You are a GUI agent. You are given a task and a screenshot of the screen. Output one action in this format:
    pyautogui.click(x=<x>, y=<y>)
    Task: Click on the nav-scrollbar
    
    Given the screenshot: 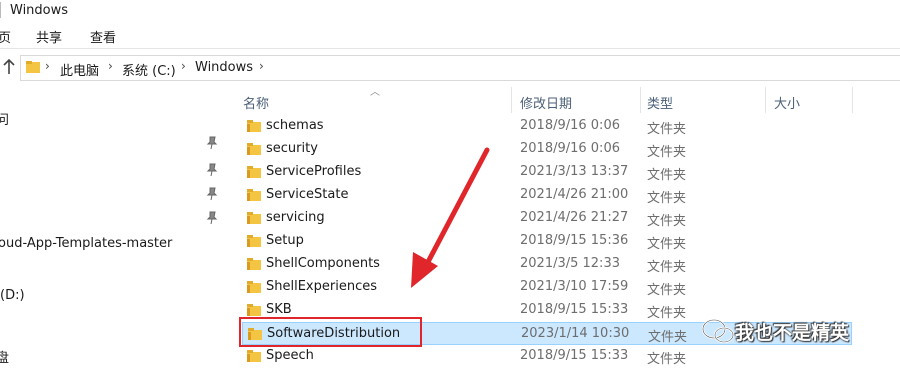 What is the action you would take?
    pyautogui.click(x=228, y=229)
    